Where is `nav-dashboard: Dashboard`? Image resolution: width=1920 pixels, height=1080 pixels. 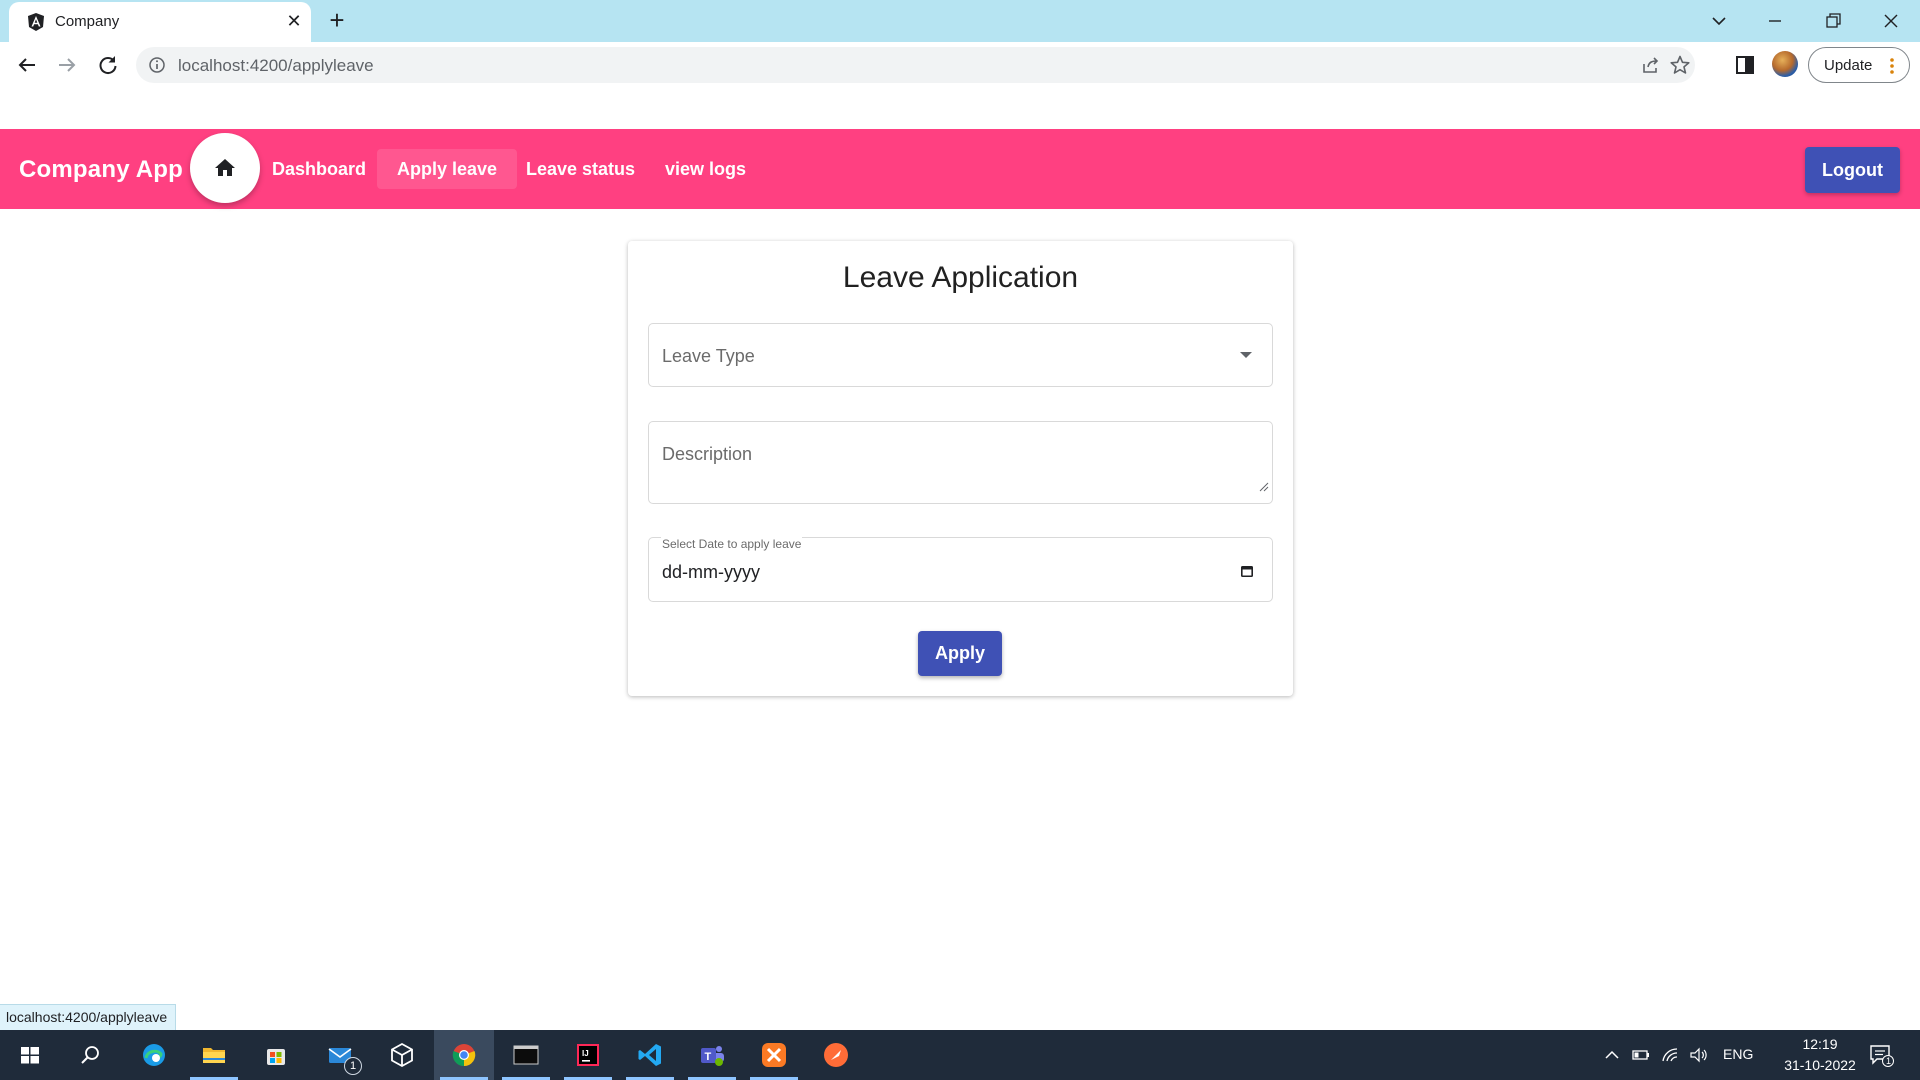
nav-dashboard: Dashboard is located at coordinates (319, 169).